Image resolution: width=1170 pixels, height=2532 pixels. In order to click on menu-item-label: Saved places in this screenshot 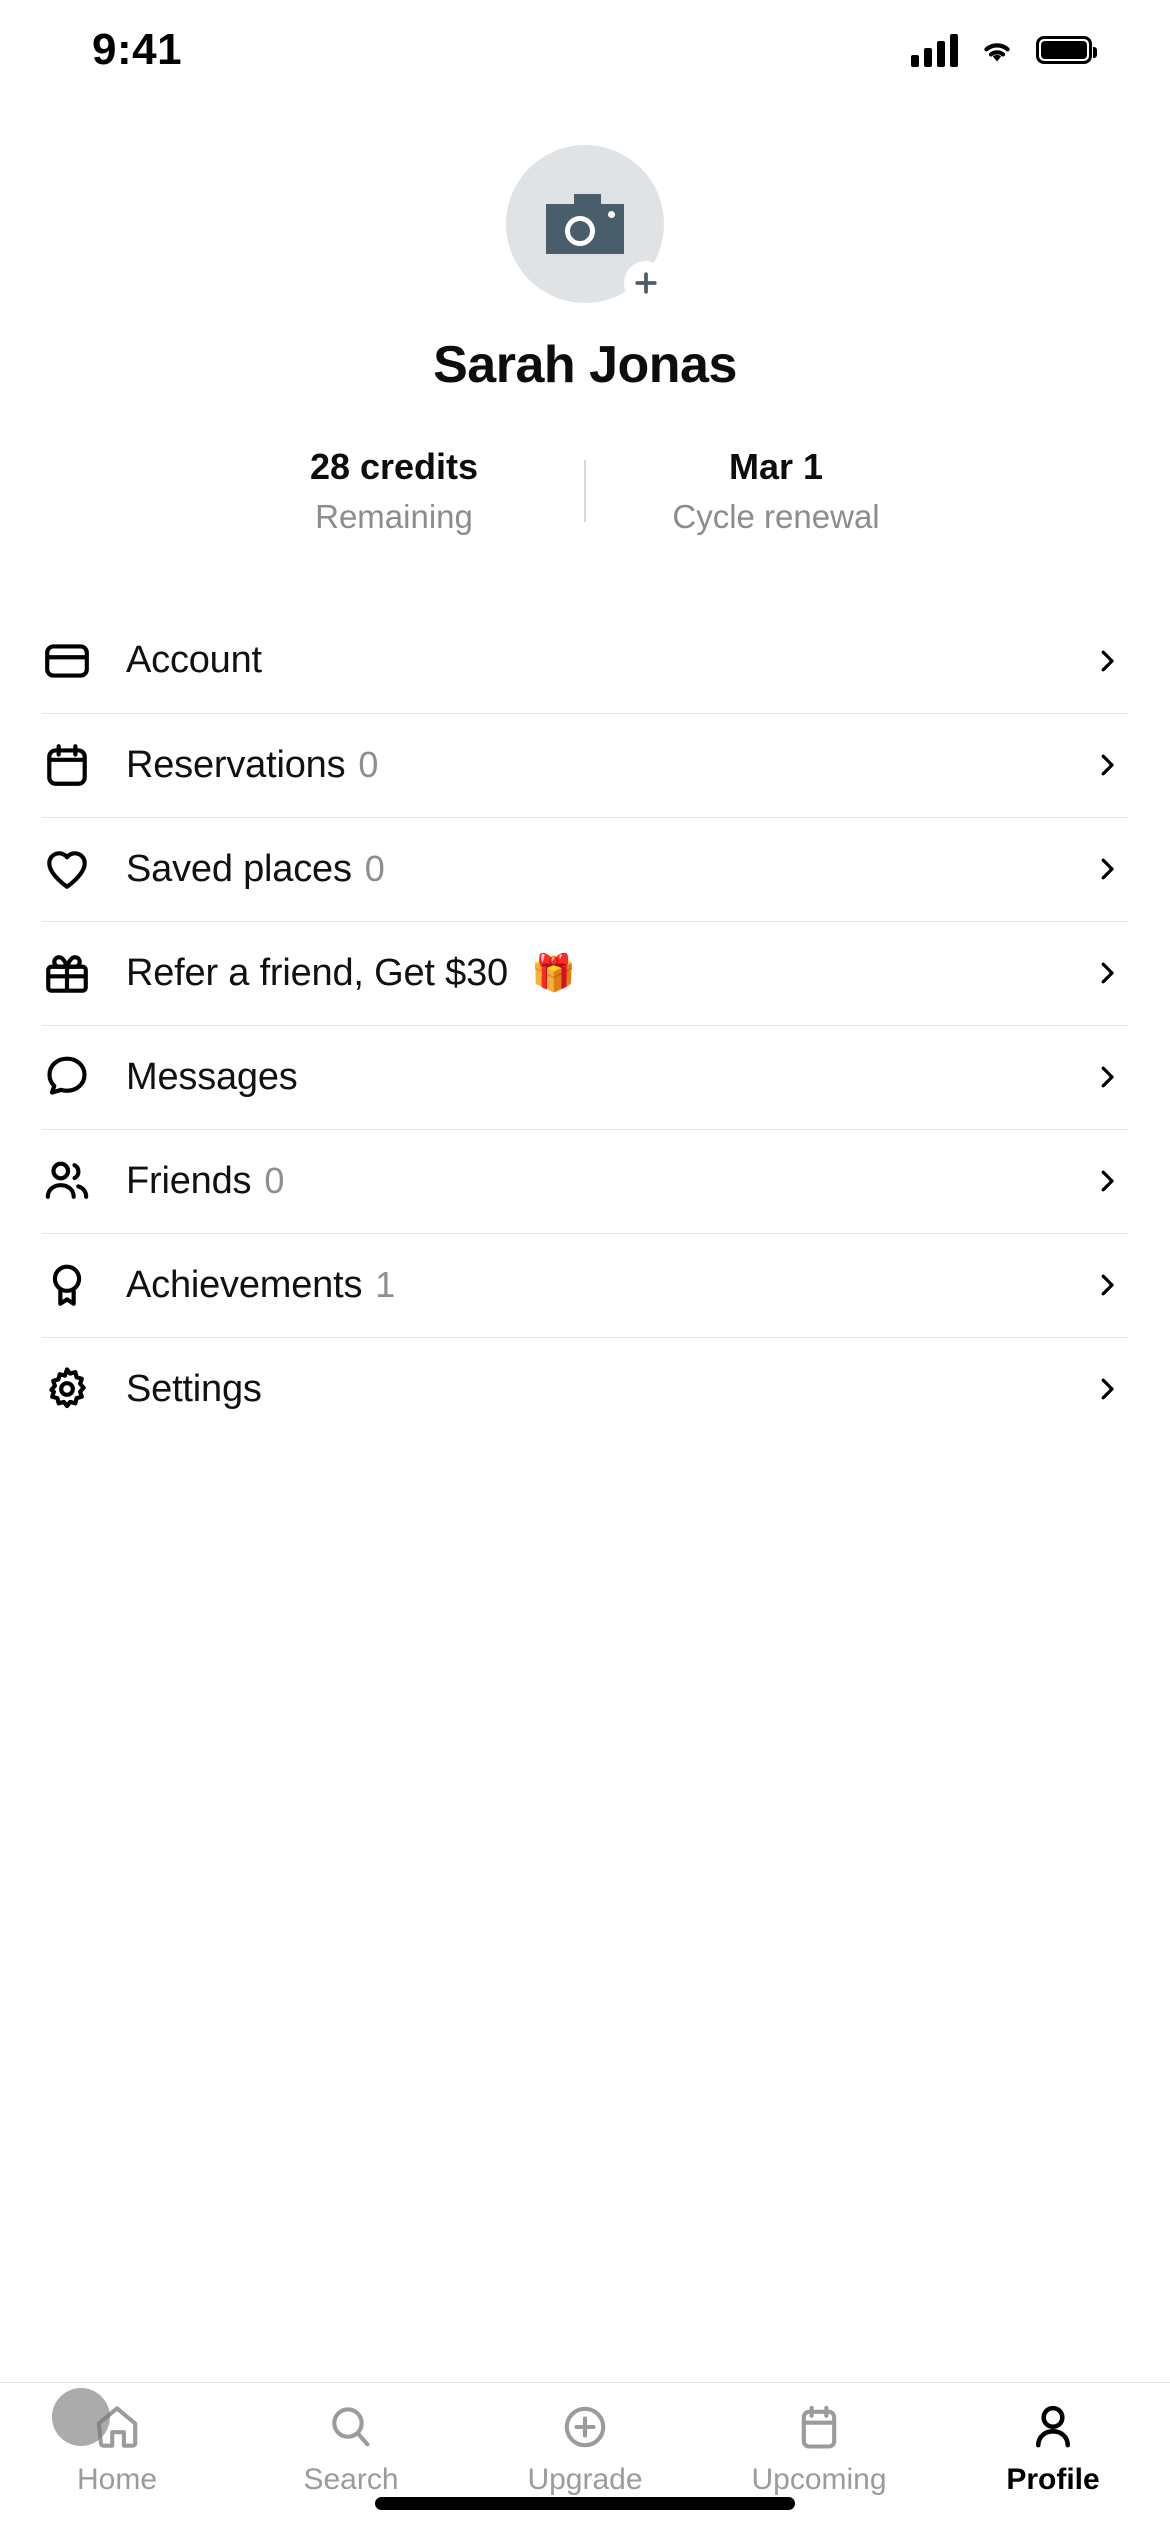, I will do `click(239, 868)`.